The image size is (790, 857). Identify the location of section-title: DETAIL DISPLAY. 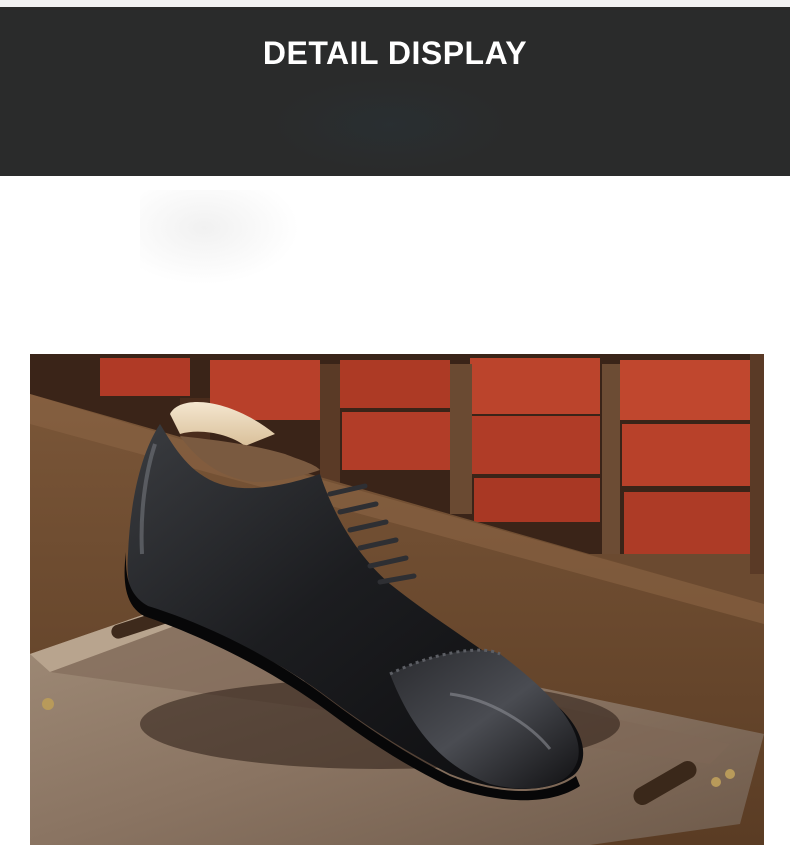
(395, 53).